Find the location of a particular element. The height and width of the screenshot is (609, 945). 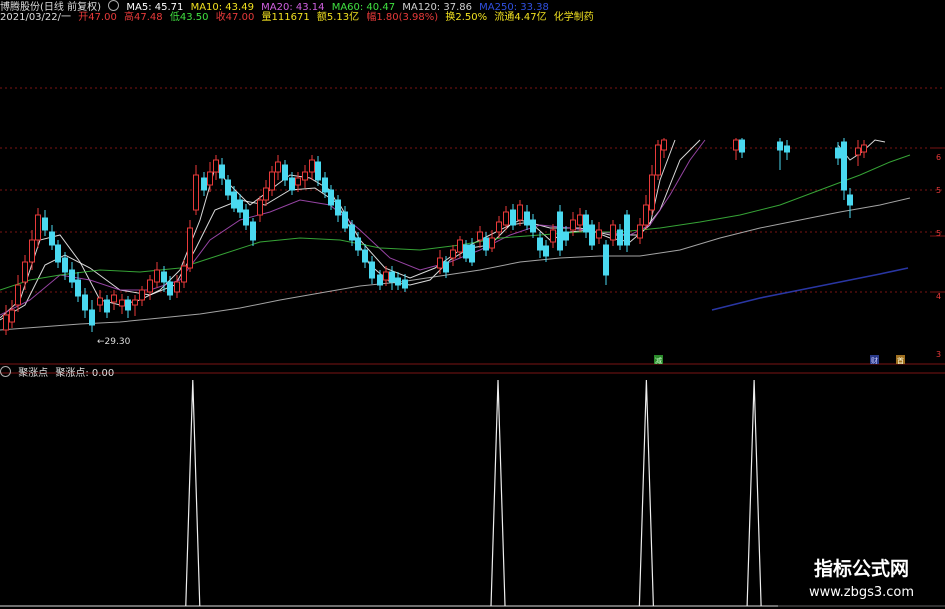

indicator-name: 聚涨点 is located at coordinates (33, 373).